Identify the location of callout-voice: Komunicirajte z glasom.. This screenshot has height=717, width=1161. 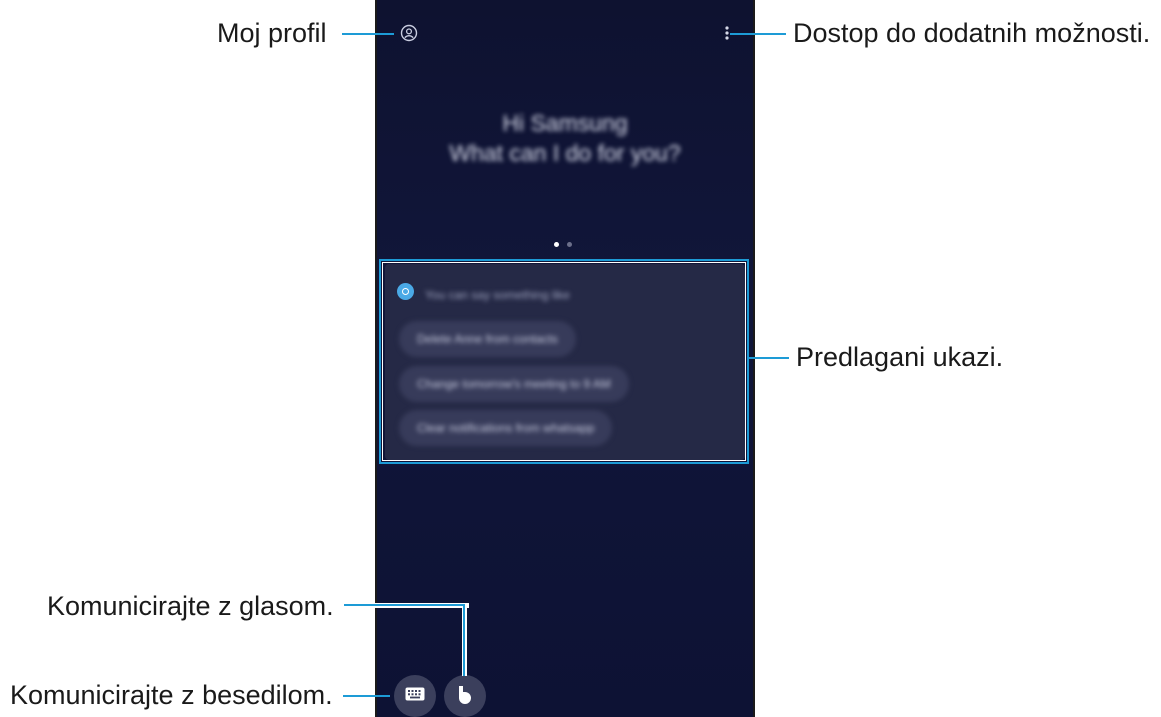
(190, 606).